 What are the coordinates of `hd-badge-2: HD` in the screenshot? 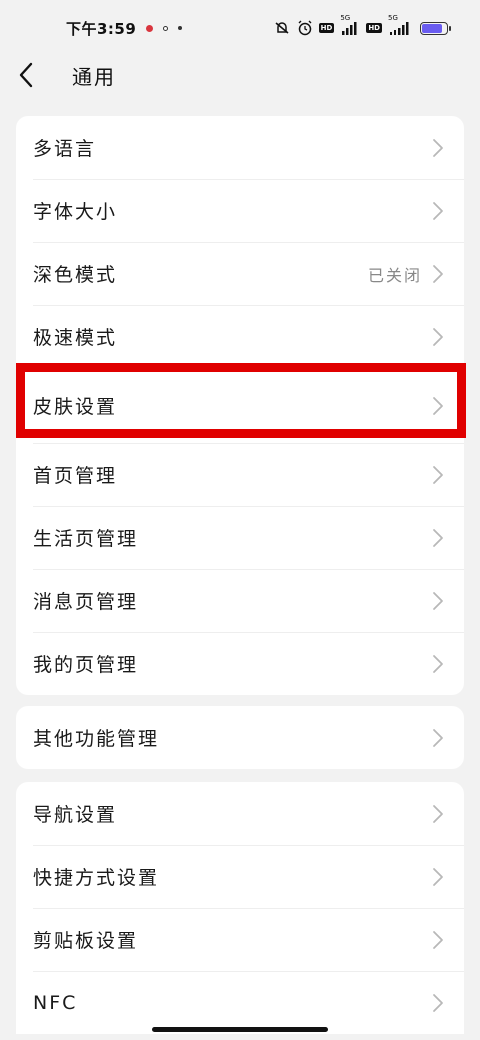 It's located at (374, 28).